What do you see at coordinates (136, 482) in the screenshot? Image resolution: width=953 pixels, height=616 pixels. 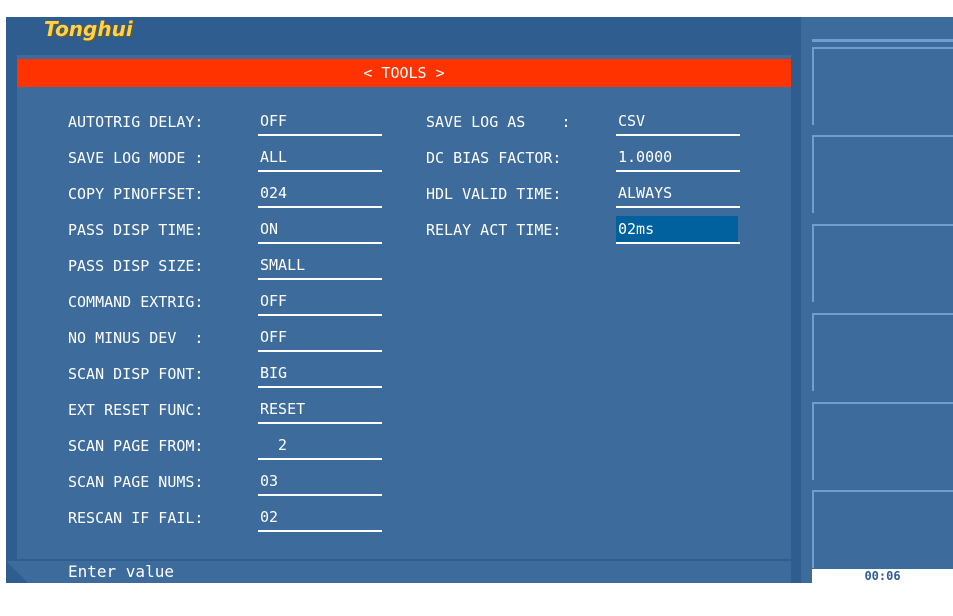 I see `setting-label: SCAN PAGE NUMS:` at bounding box center [136, 482].